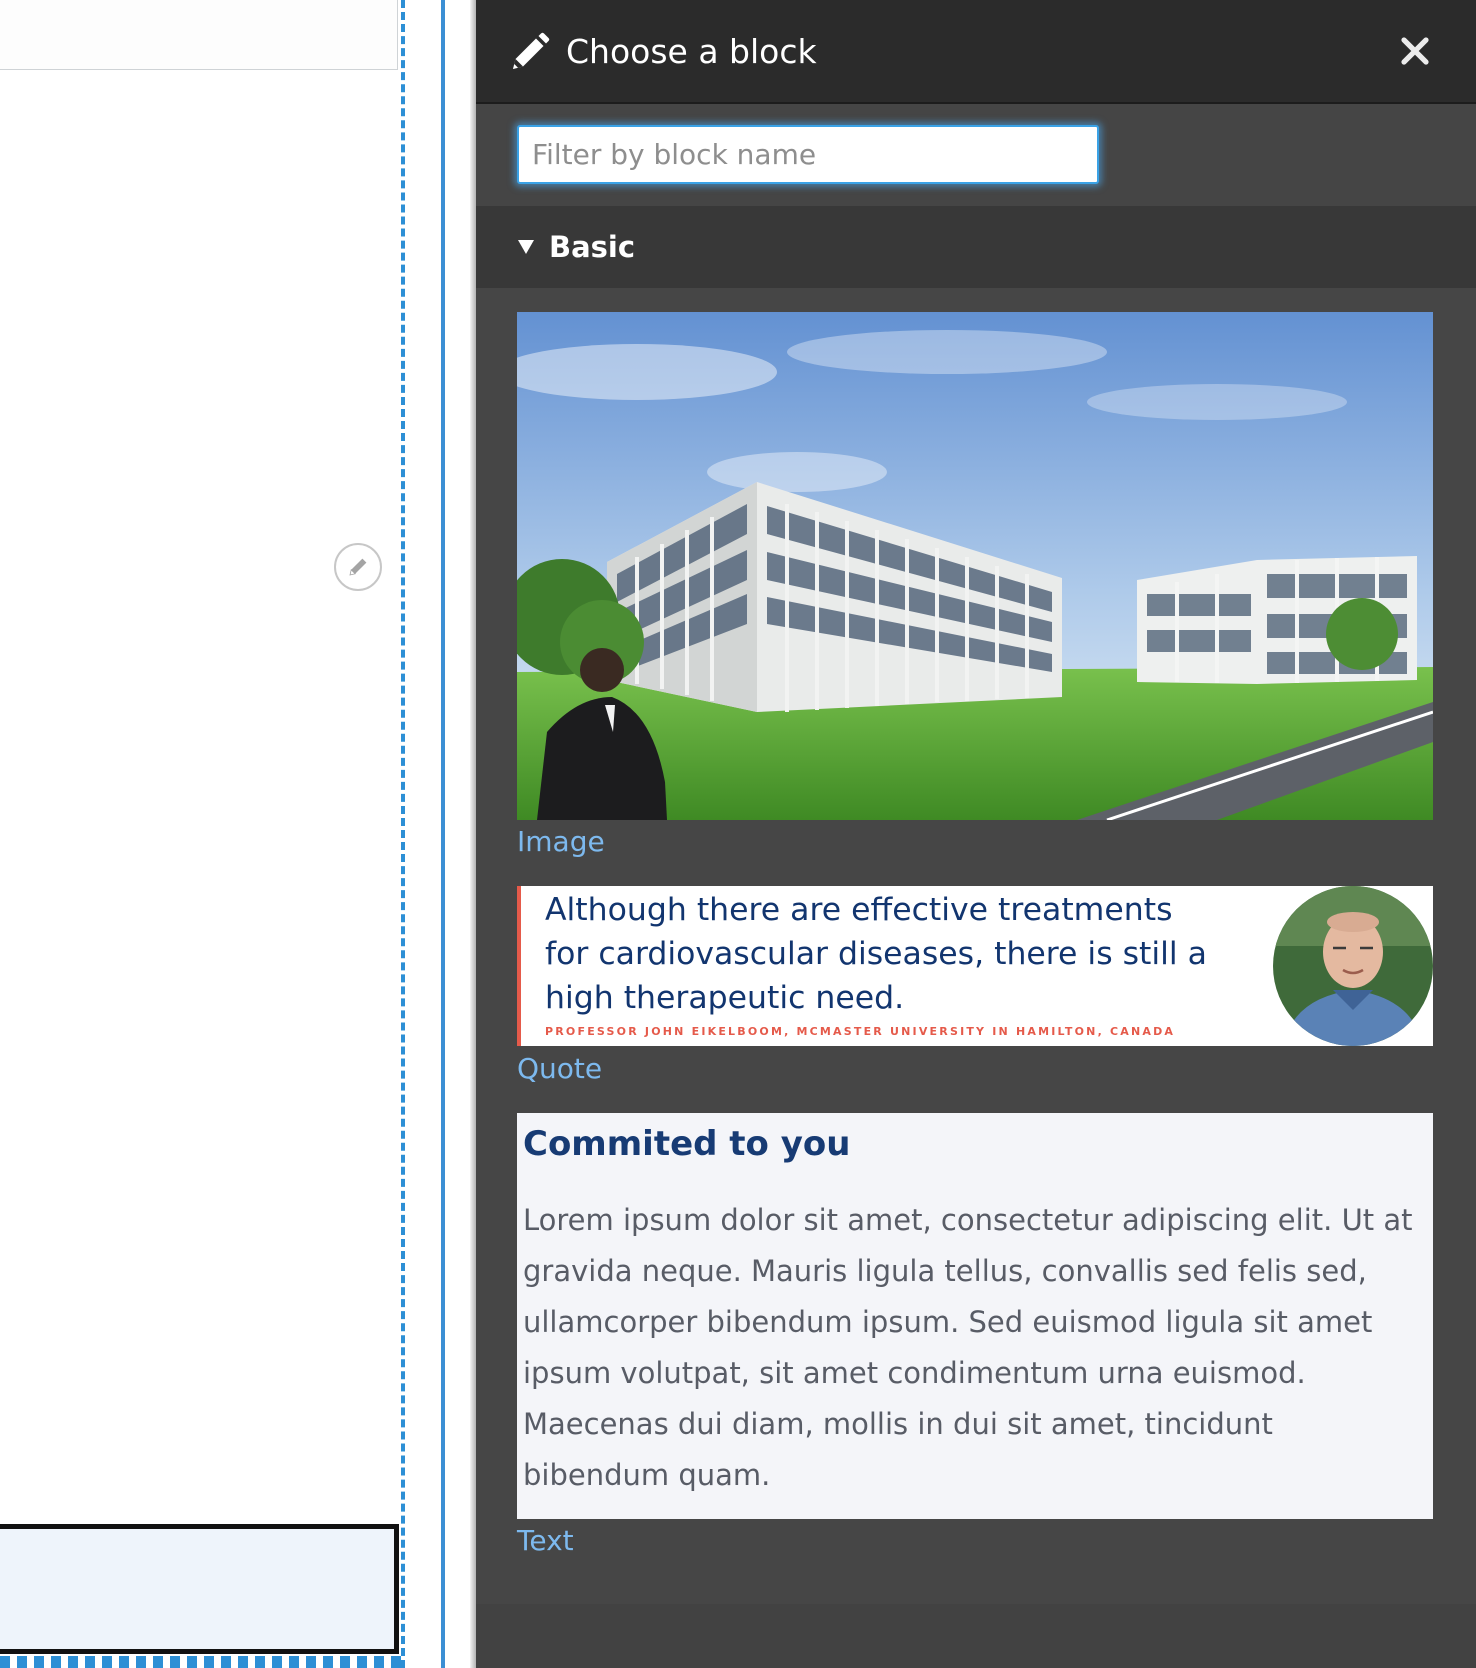 The height and width of the screenshot is (1668, 1476). I want to click on quote-accent-bar, so click(519, 966).